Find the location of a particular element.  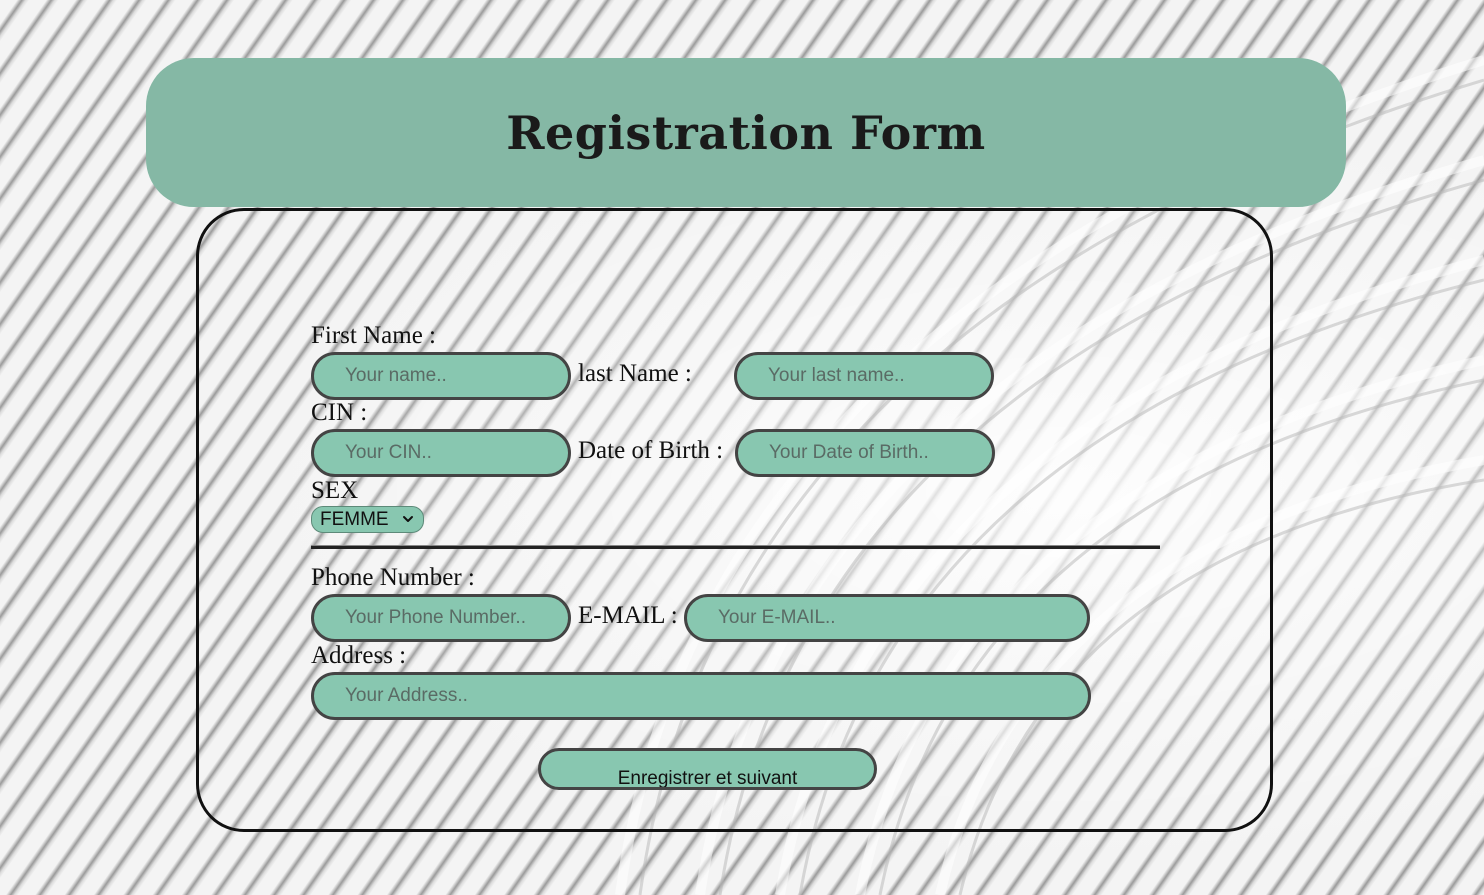

phone-number-input is located at coordinates (441, 618).